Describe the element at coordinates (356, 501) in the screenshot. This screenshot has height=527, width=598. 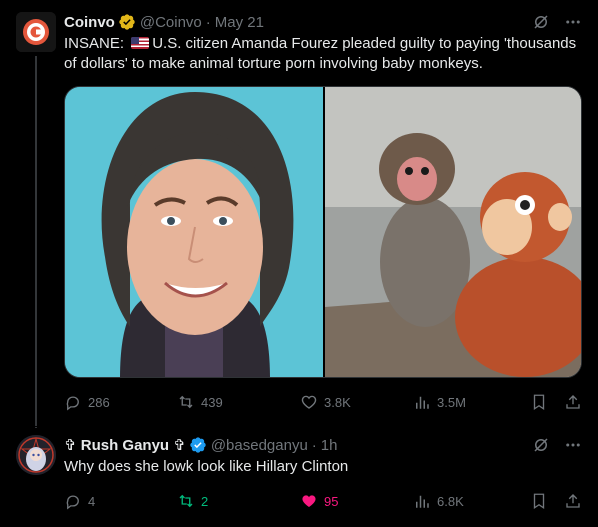
I see `like-button: 95` at that location.